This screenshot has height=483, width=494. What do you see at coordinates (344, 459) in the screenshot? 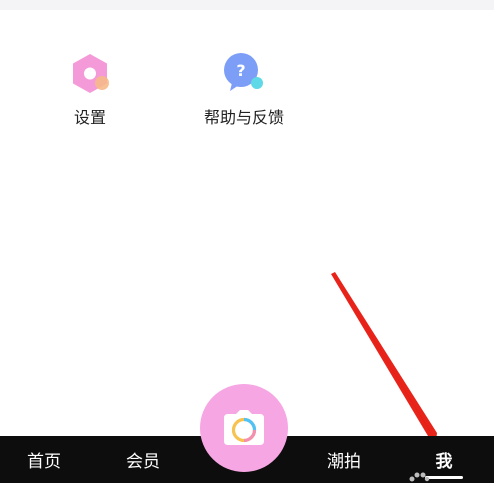
I see `tab-trend-shoot: 潮拍` at bounding box center [344, 459].